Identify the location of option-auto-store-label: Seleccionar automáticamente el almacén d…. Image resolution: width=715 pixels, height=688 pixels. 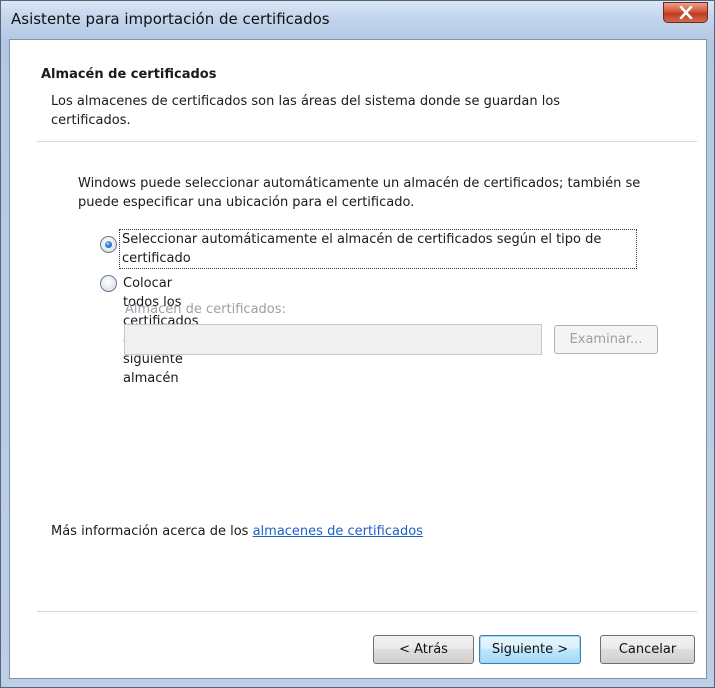
(378, 249).